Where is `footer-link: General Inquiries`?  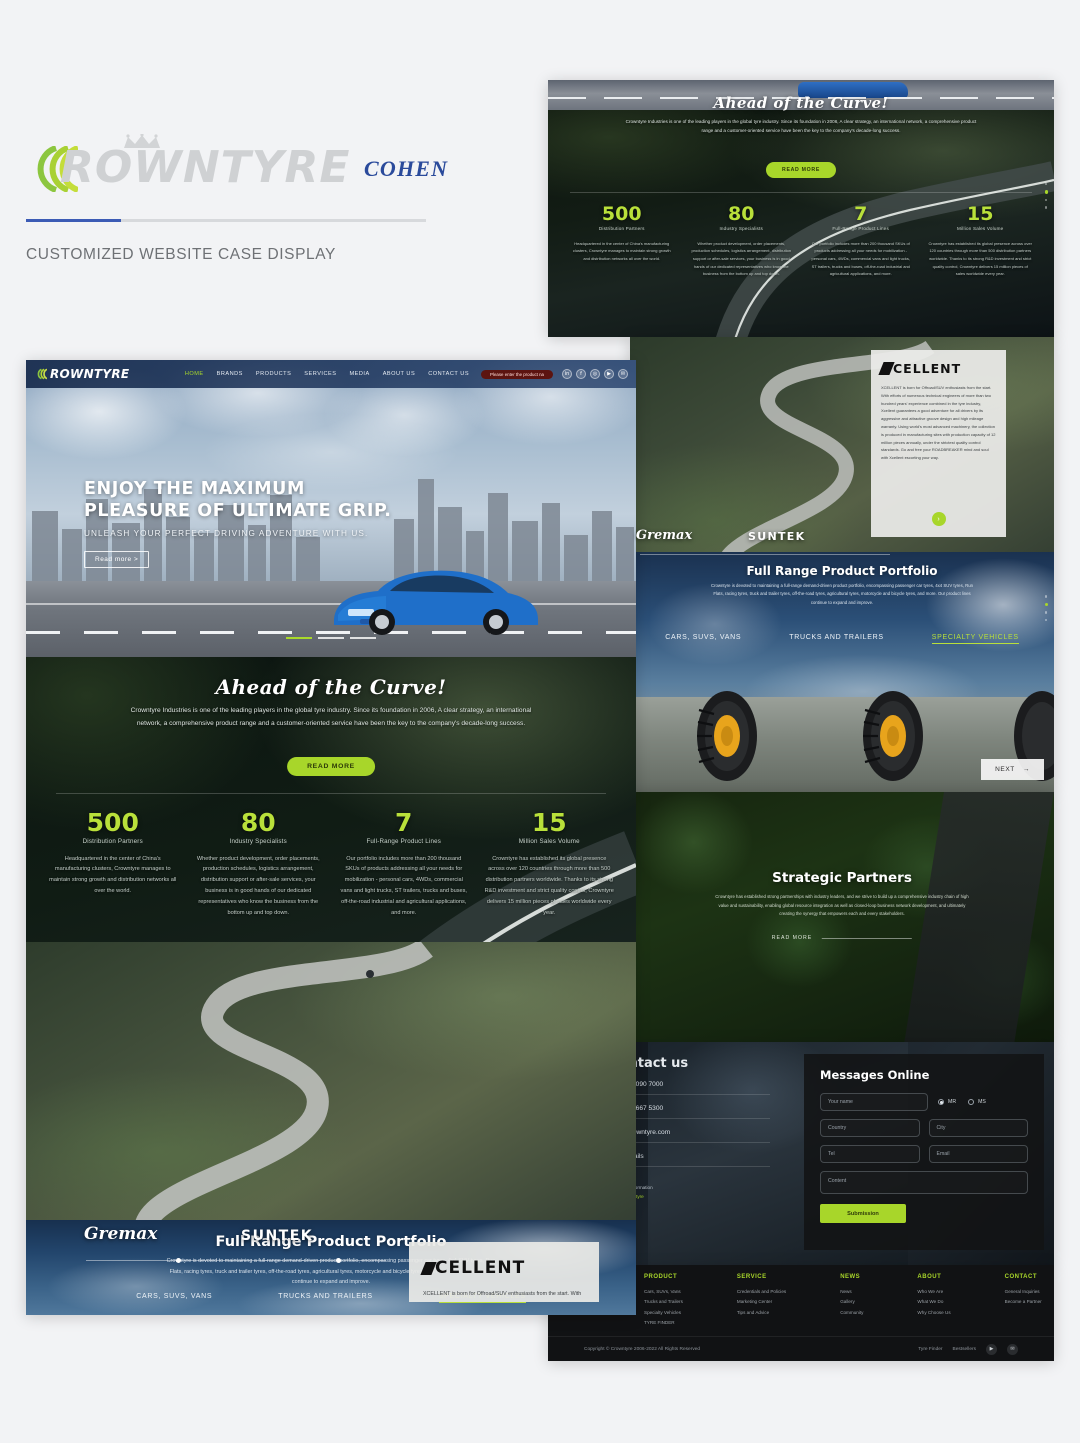 footer-link: General Inquiries is located at coordinates (1023, 1292).